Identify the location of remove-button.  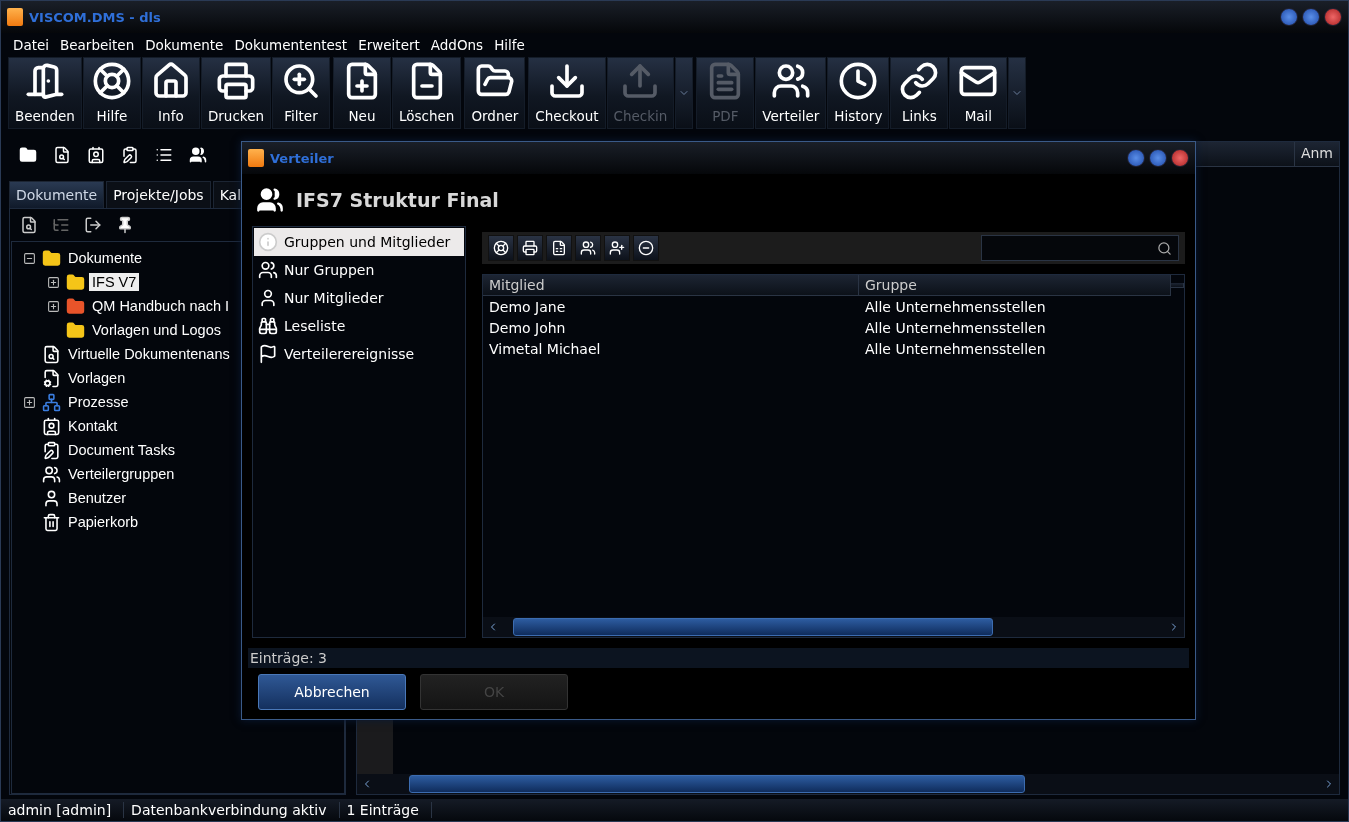
(646, 248).